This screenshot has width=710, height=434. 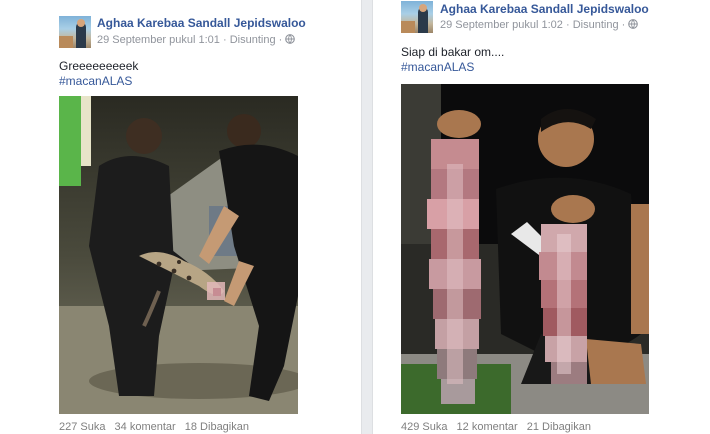 I want to click on post-meta: 29 September pukul 1:02 · Disunting ·, so click(x=539, y=25).